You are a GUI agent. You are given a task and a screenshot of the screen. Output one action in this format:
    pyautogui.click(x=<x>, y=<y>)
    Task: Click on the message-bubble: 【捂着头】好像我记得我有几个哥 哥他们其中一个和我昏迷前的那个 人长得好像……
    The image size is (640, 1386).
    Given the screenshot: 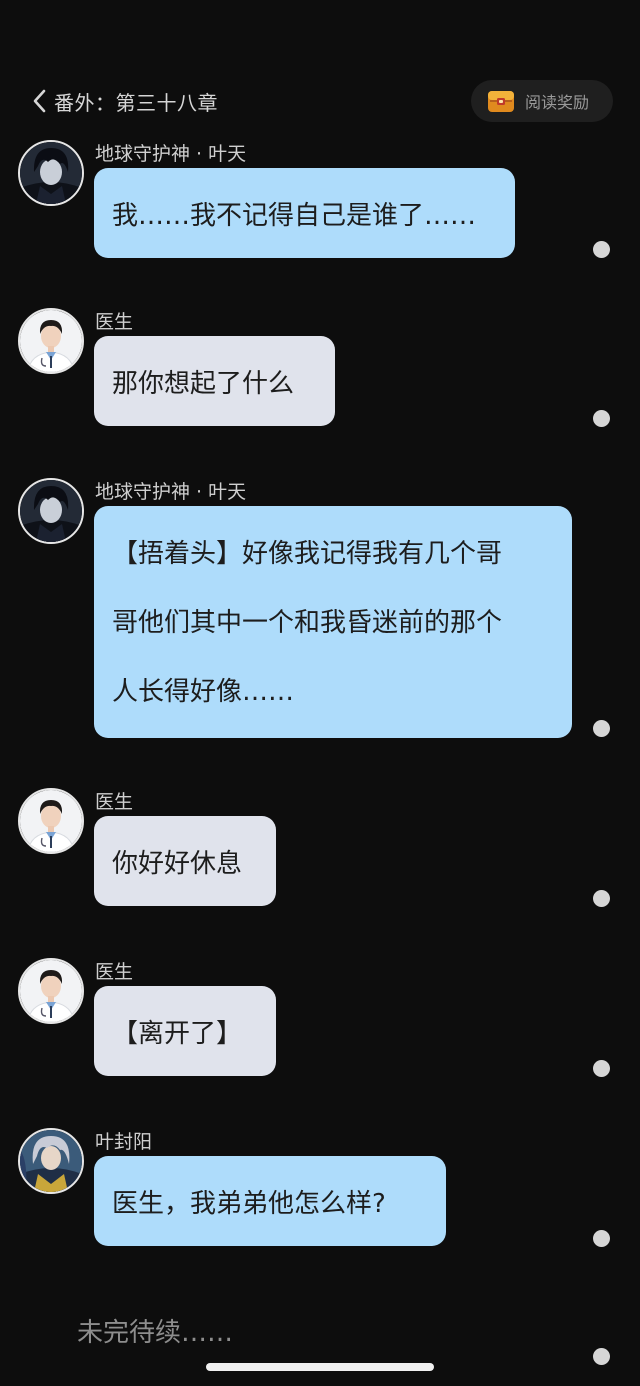 What is the action you would take?
    pyautogui.click(x=333, y=622)
    